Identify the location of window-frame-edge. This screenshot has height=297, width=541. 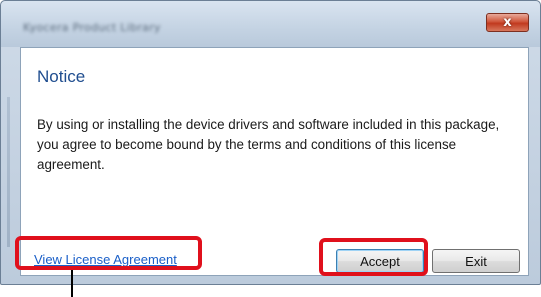
(8, 172).